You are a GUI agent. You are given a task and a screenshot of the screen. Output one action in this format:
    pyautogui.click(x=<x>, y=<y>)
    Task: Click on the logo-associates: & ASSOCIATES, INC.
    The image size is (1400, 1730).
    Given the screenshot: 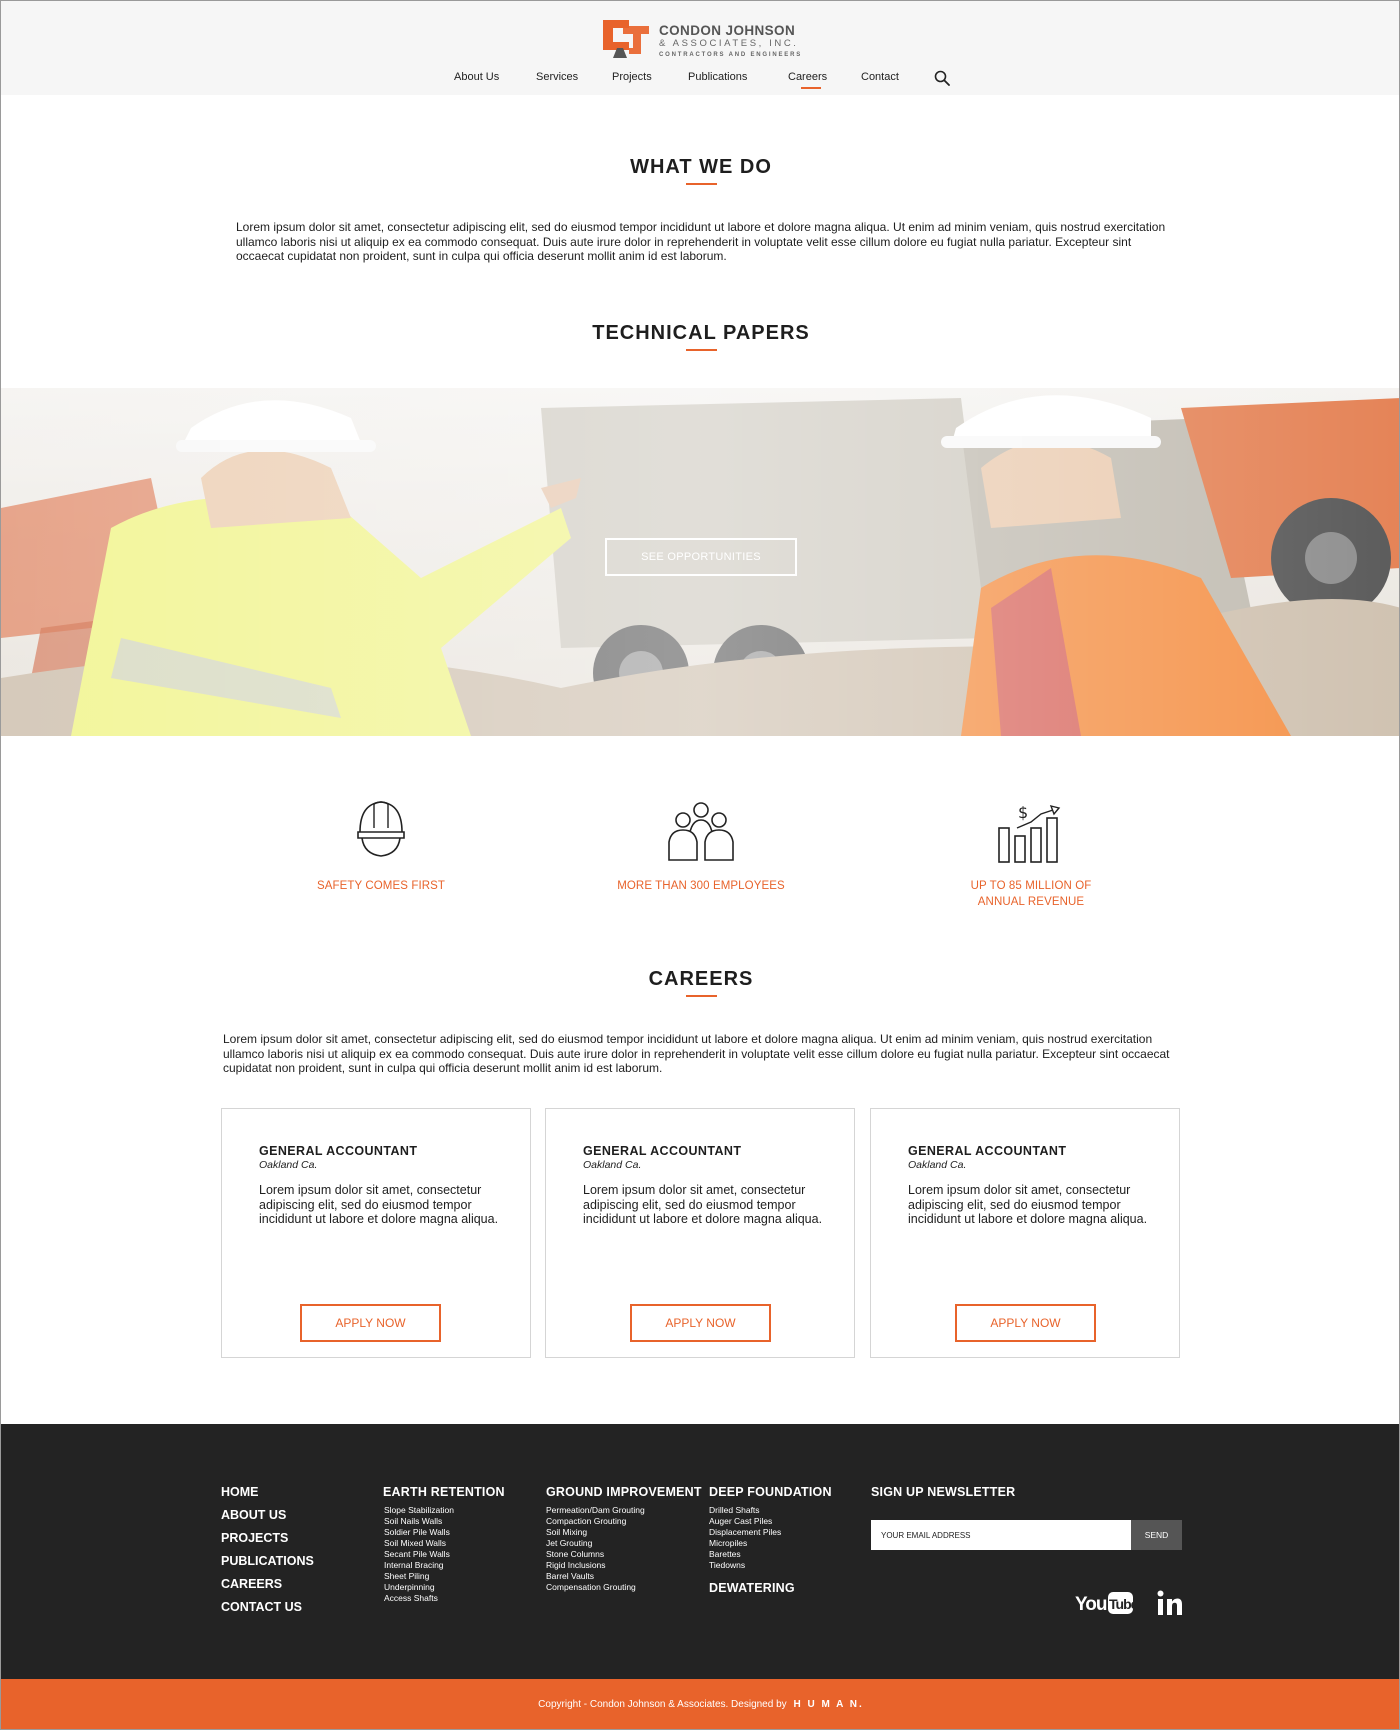 What is the action you would take?
    pyautogui.click(x=729, y=43)
    